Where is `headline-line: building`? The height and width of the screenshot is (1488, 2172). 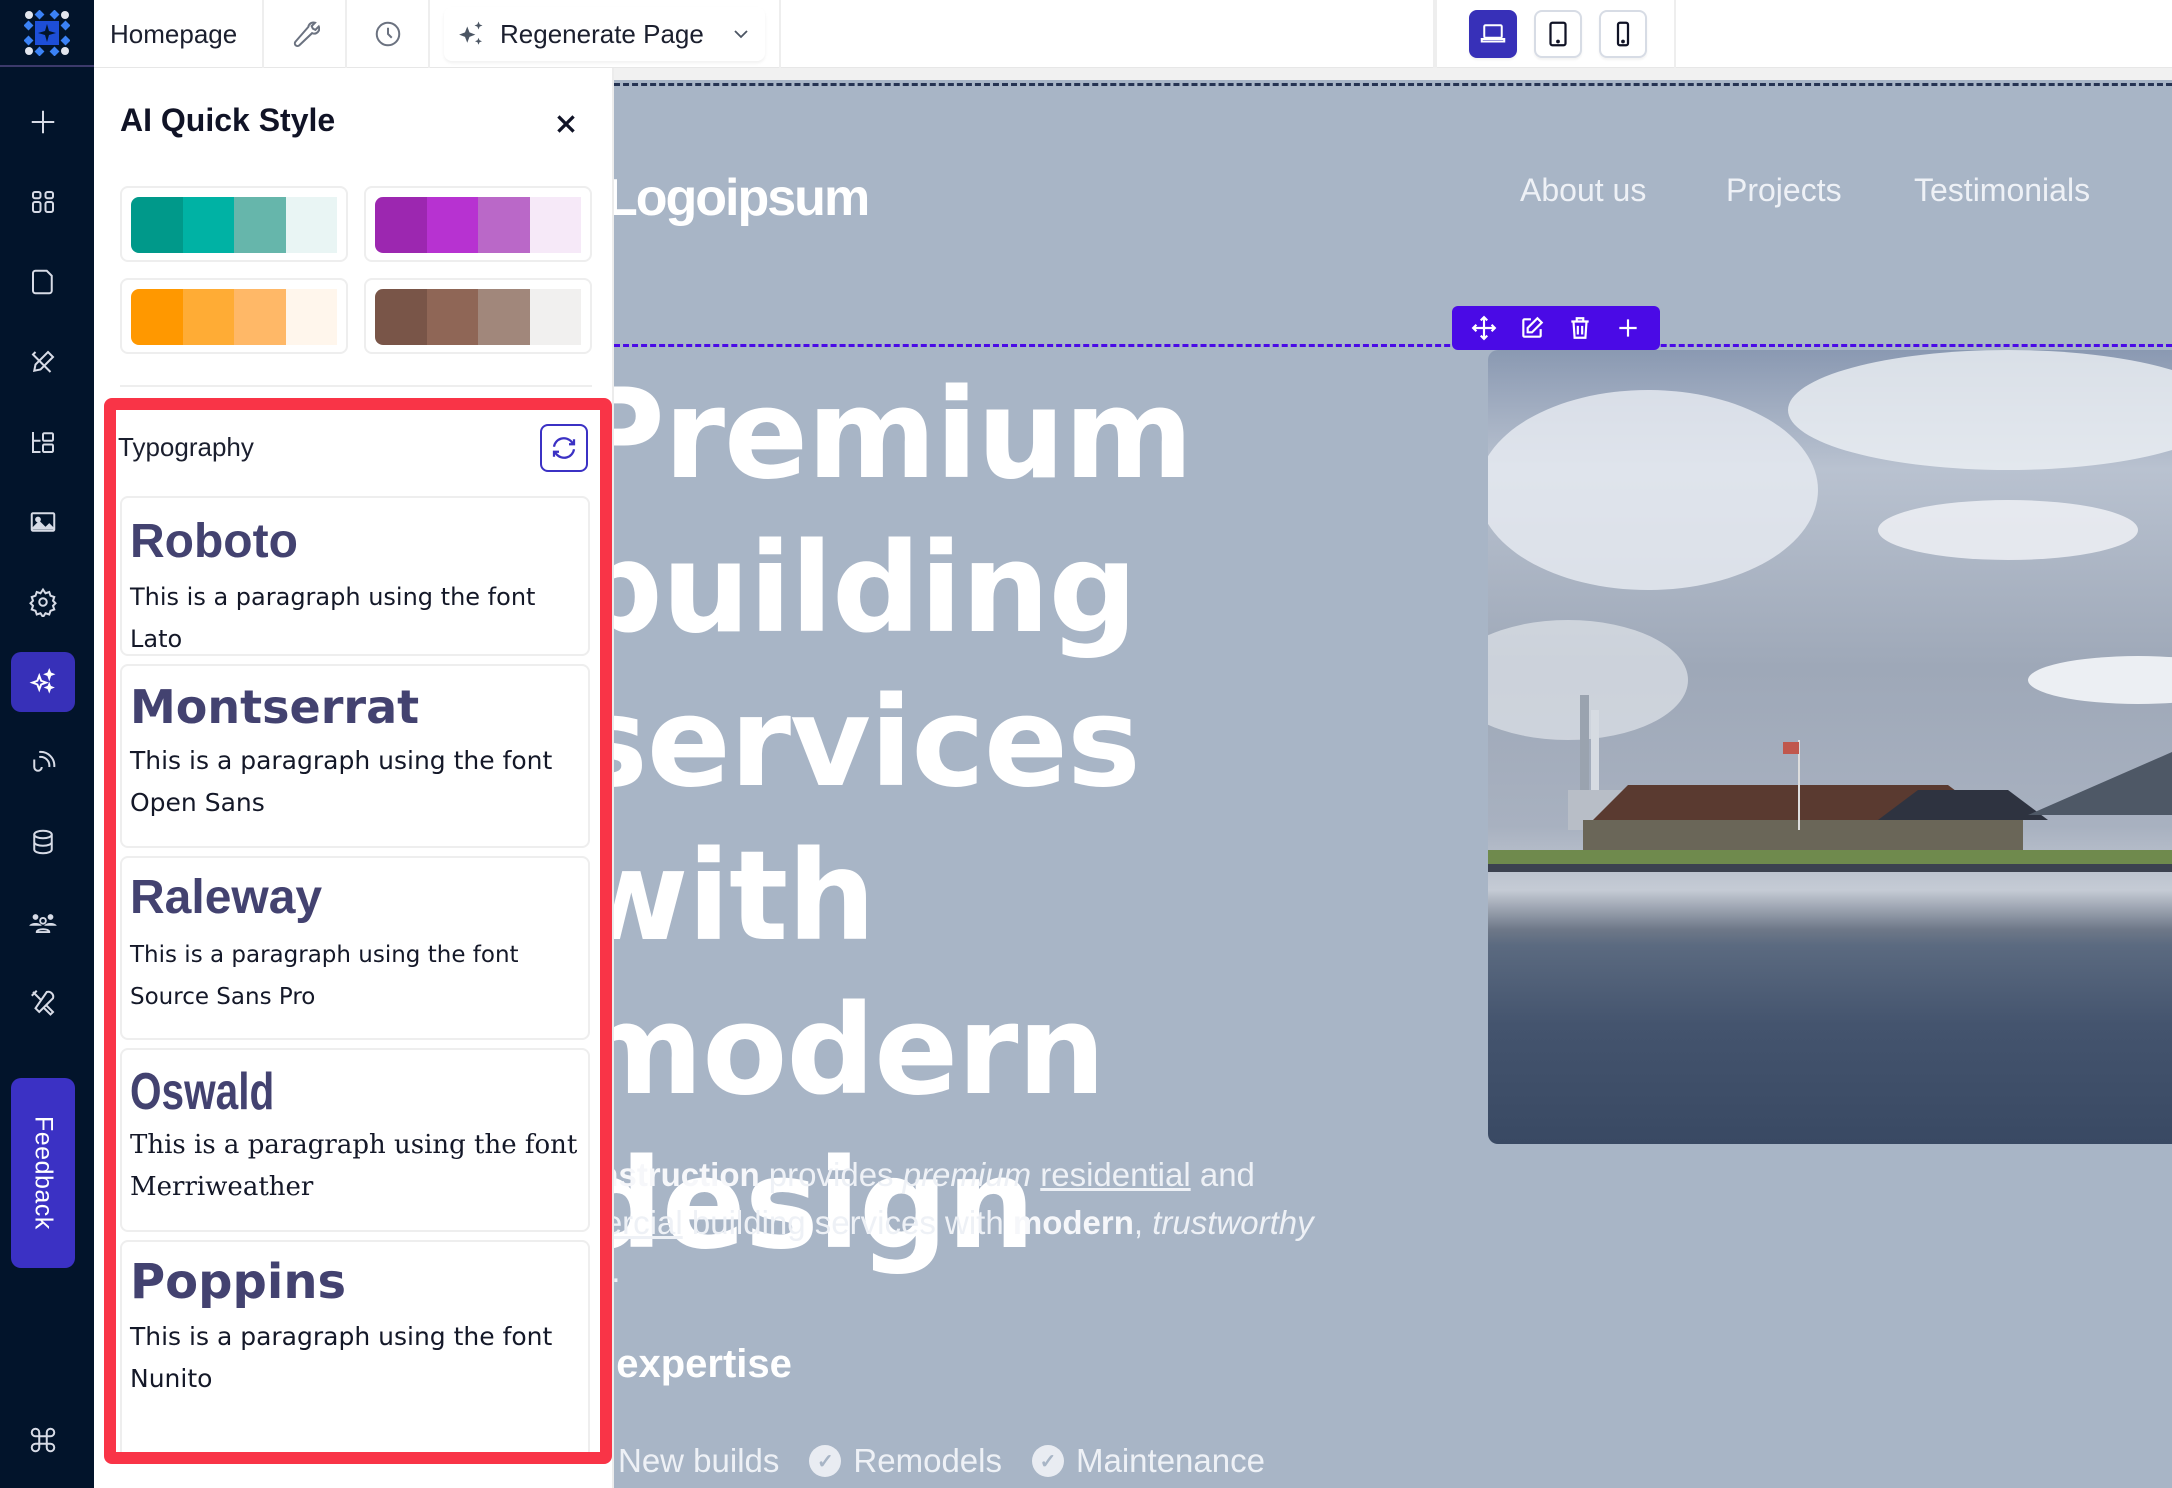 headline-line: building is located at coordinates (875, 589).